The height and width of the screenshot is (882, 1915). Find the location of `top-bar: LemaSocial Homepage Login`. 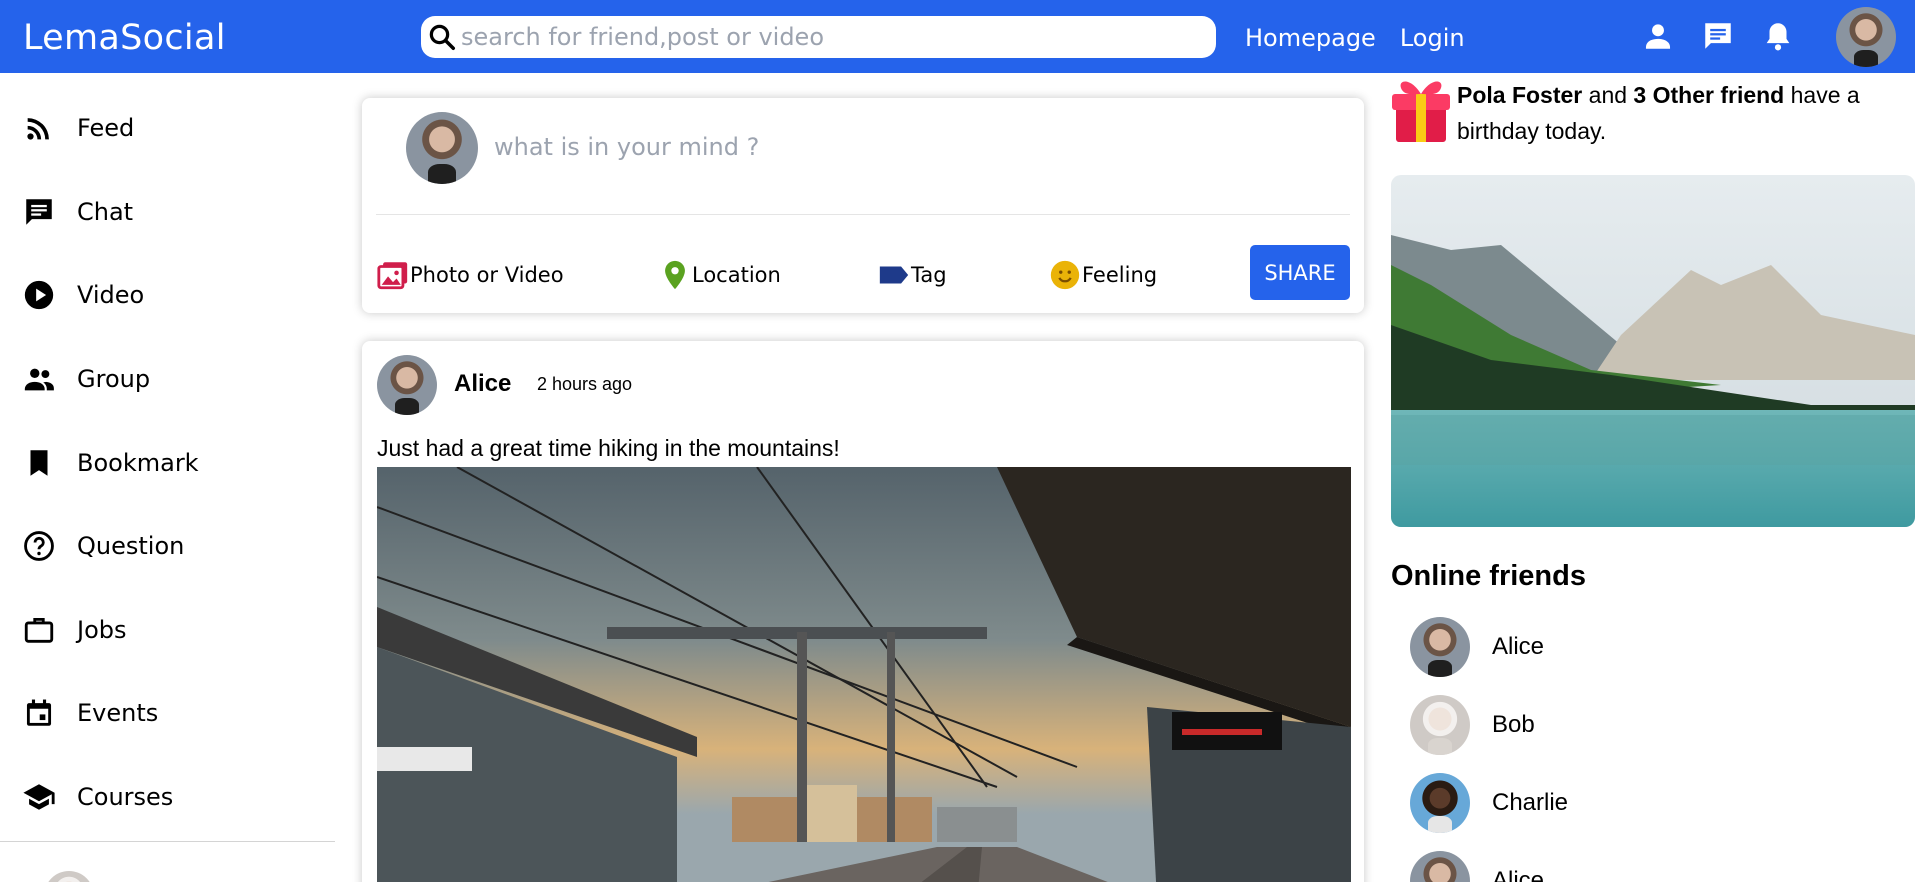

top-bar: LemaSocial Homepage Login is located at coordinates (957, 36).